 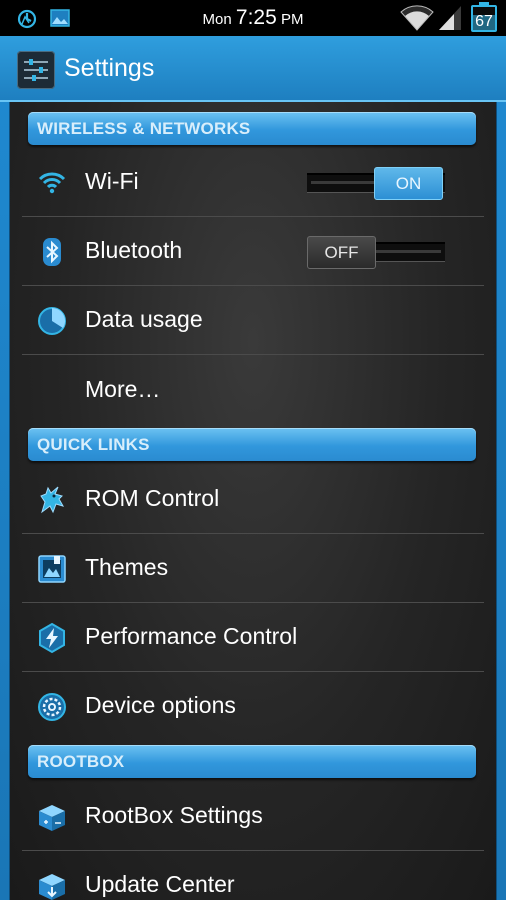 I want to click on section-header-label: QUICK LINKS, so click(x=93, y=444).